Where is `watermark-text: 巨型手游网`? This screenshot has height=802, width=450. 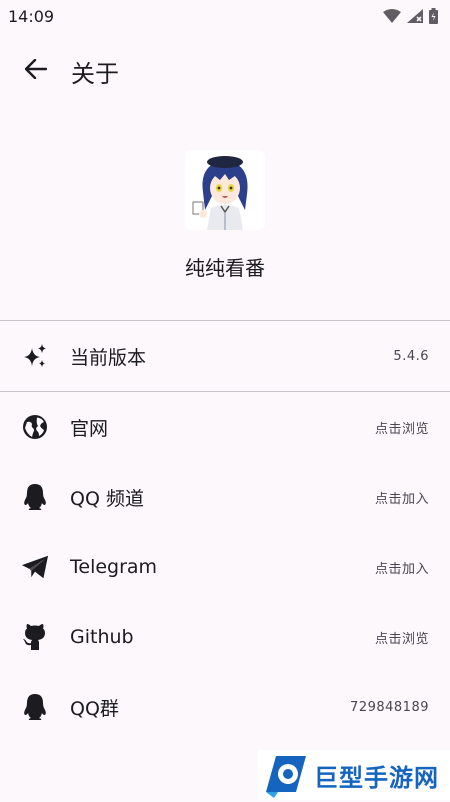 watermark-text: 巨型手游网 is located at coordinates (376, 777).